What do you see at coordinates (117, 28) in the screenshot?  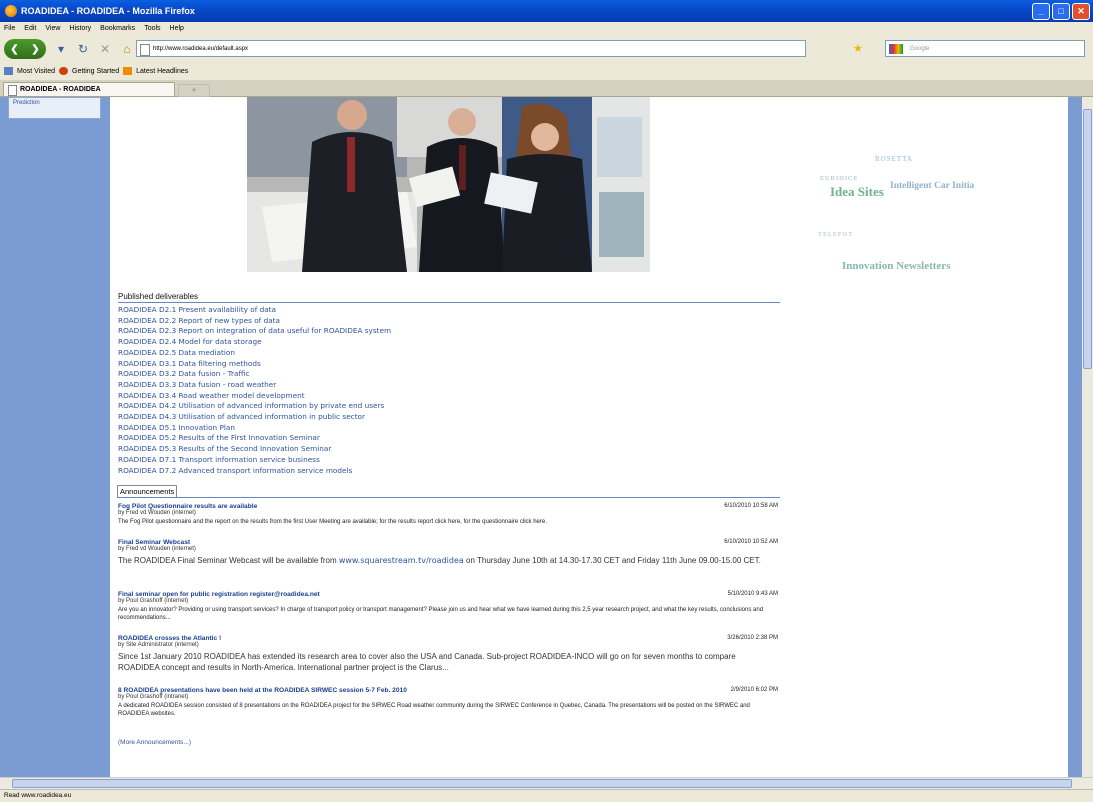 I see `menu-bookmarks: Bookmarks` at bounding box center [117, 28].